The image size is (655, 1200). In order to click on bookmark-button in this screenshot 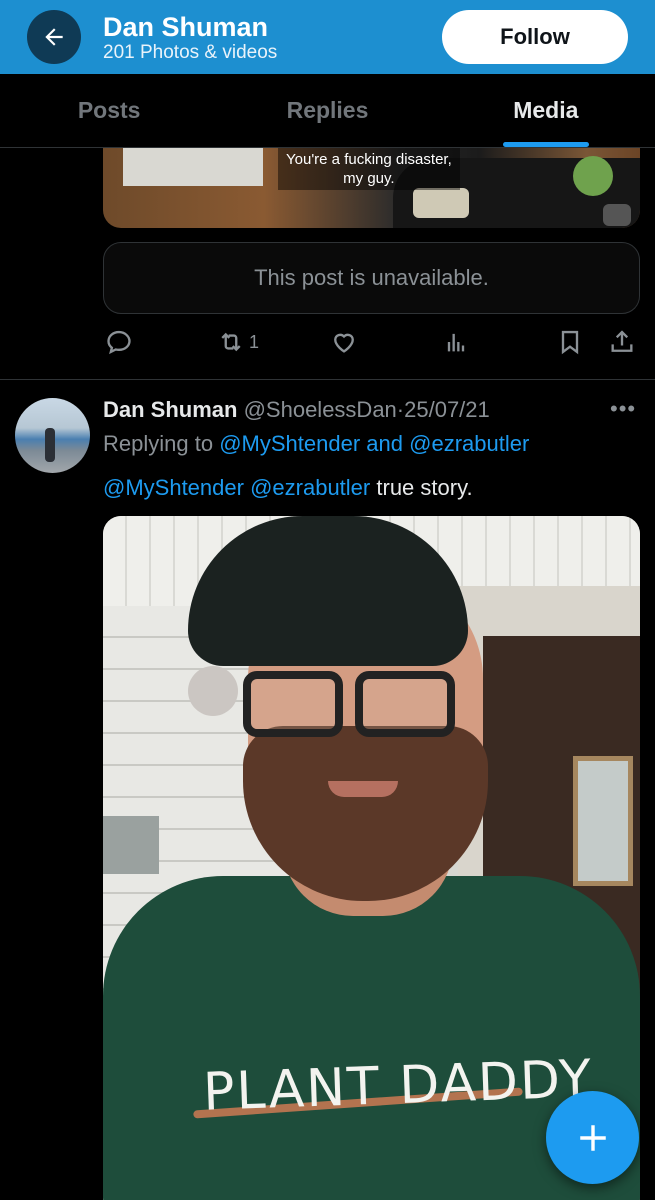, I will do `click(570, 342)`.